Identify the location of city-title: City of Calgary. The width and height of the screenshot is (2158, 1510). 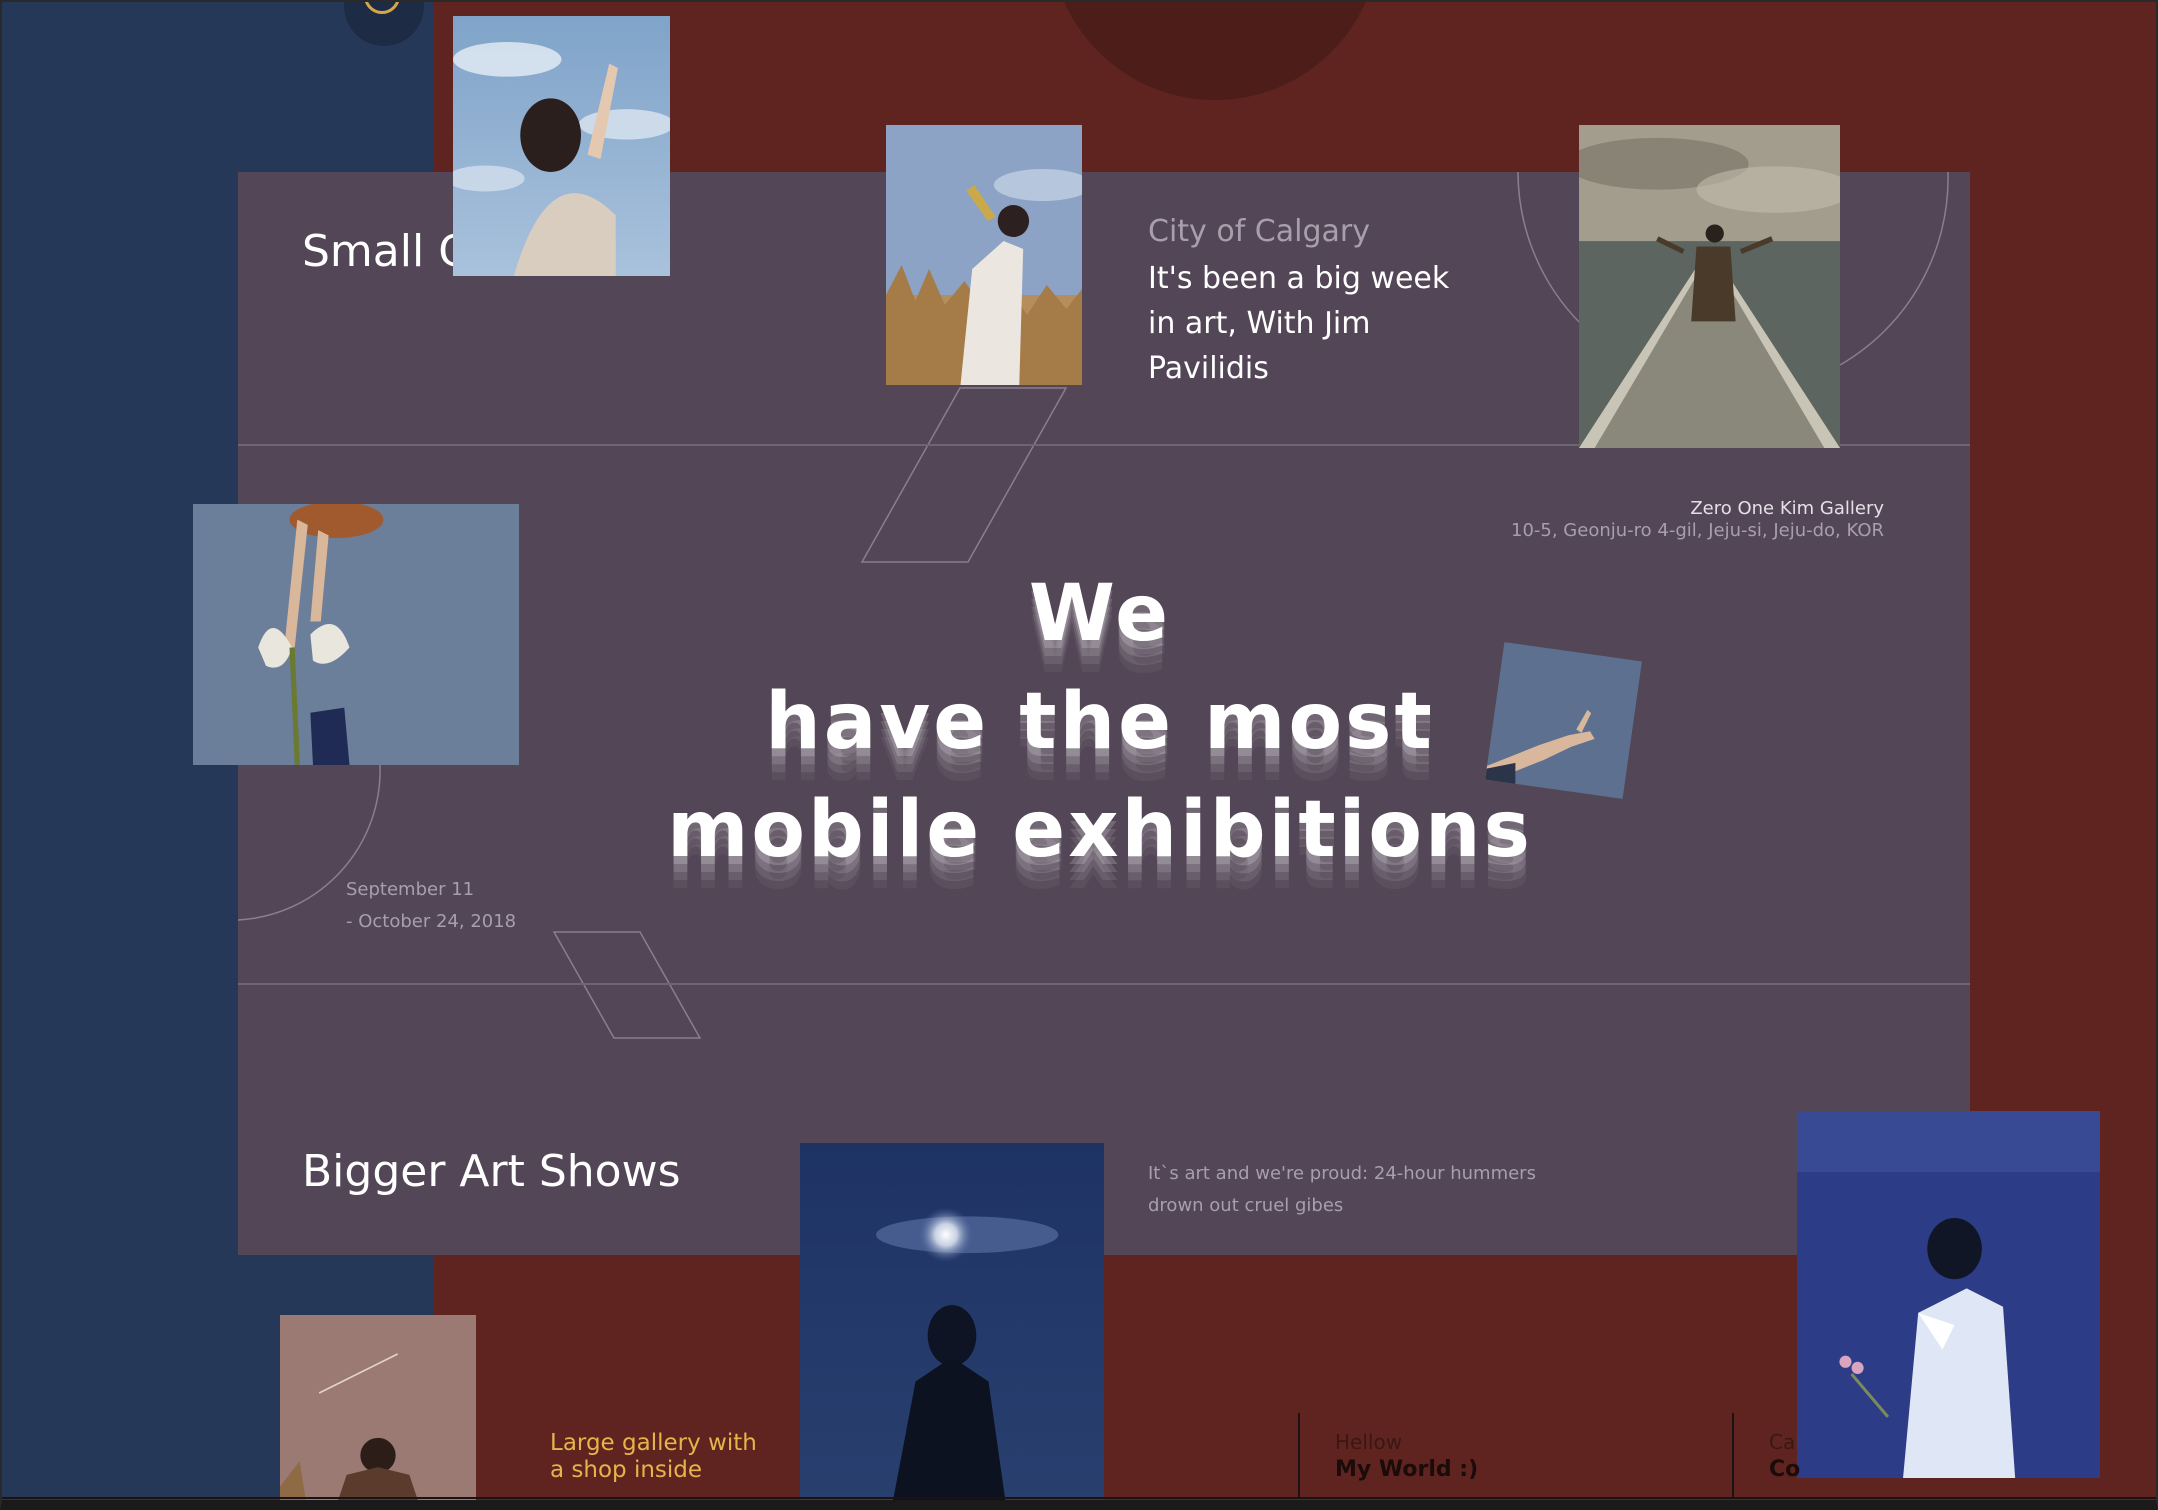
(1259, 231).